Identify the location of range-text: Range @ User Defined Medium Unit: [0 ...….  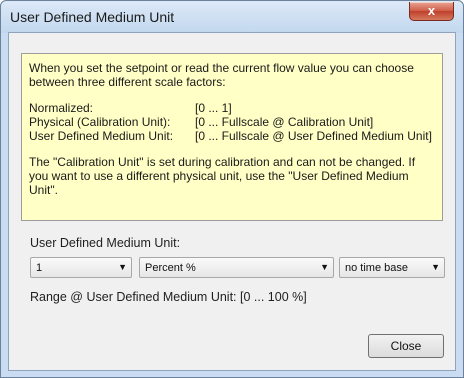
(168, 297).